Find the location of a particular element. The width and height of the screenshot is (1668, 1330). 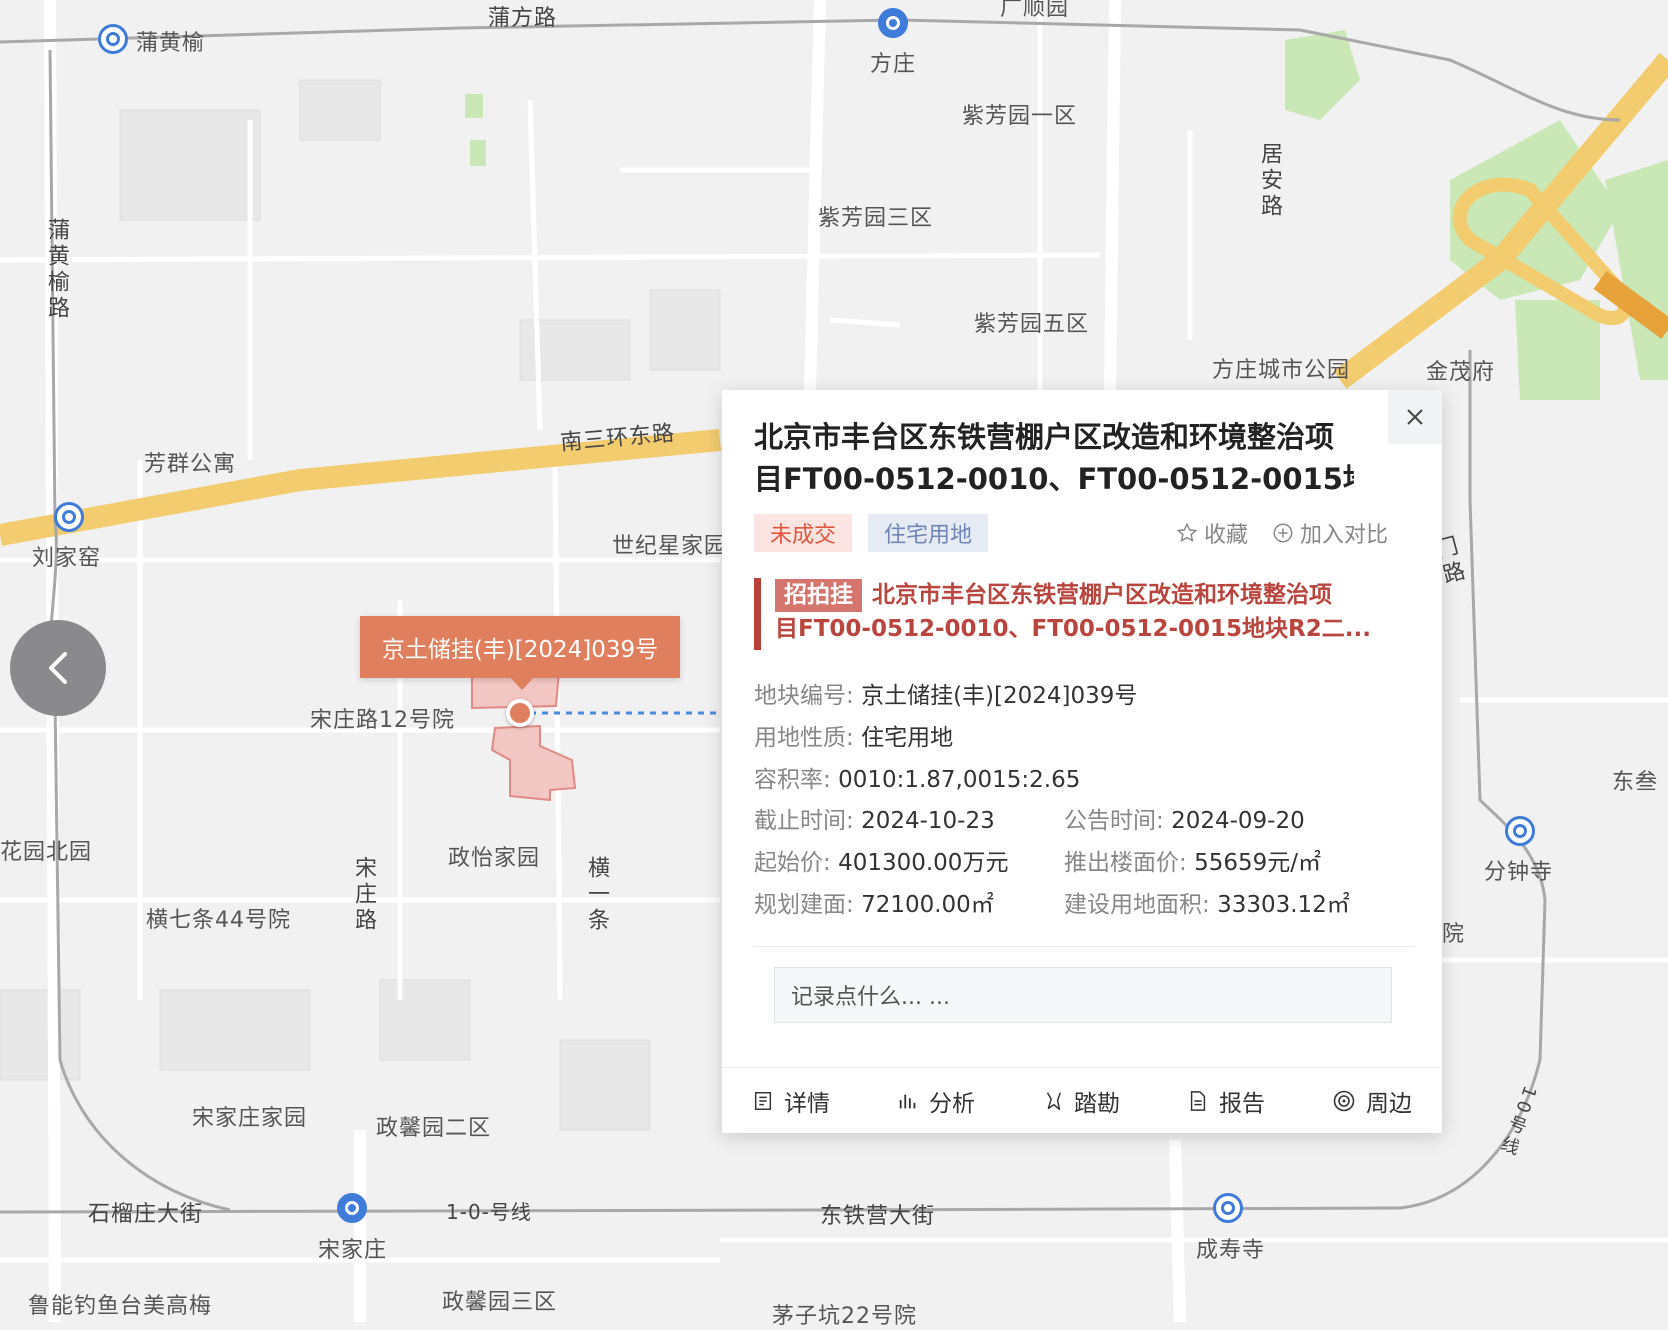

map-label: 紫芳园三区 is located at coordinates (876, 218).